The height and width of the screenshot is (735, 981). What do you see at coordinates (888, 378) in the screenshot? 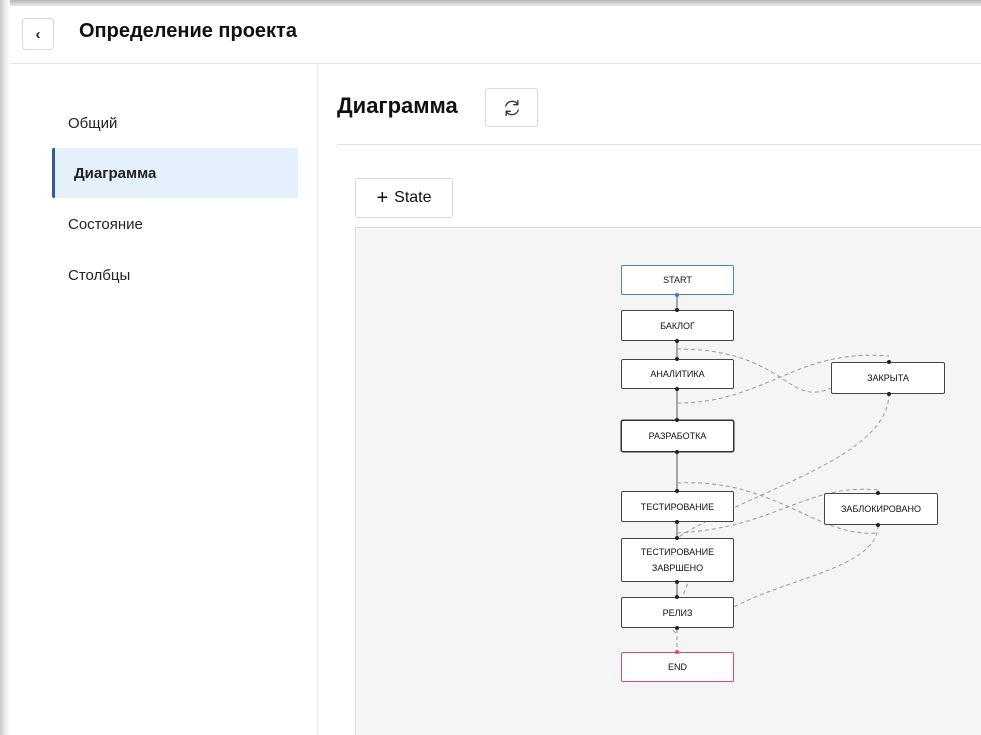
I see `node-closed: ЗАКРЫТА` at bounding box center [888, 378].